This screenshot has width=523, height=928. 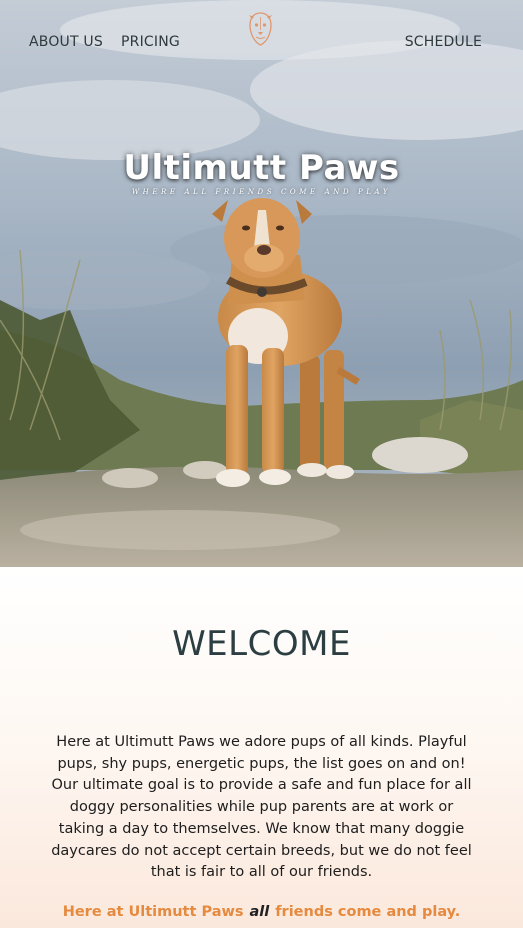 I want to click on brand-tagline: WHERE ALL FRIENDS COME AND PLAY, so click(x=261, y=192).